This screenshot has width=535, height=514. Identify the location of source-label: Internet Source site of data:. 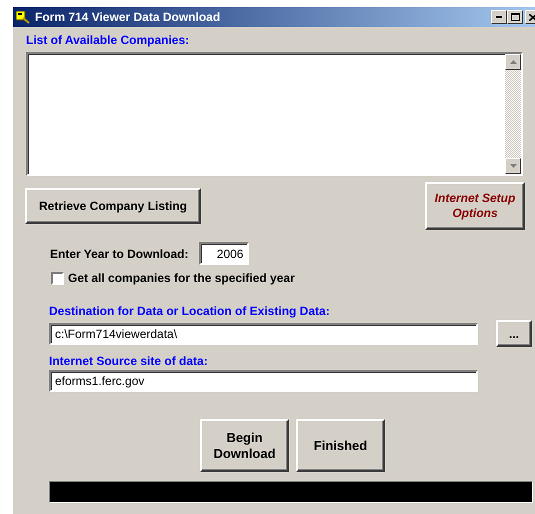
(129, 361).